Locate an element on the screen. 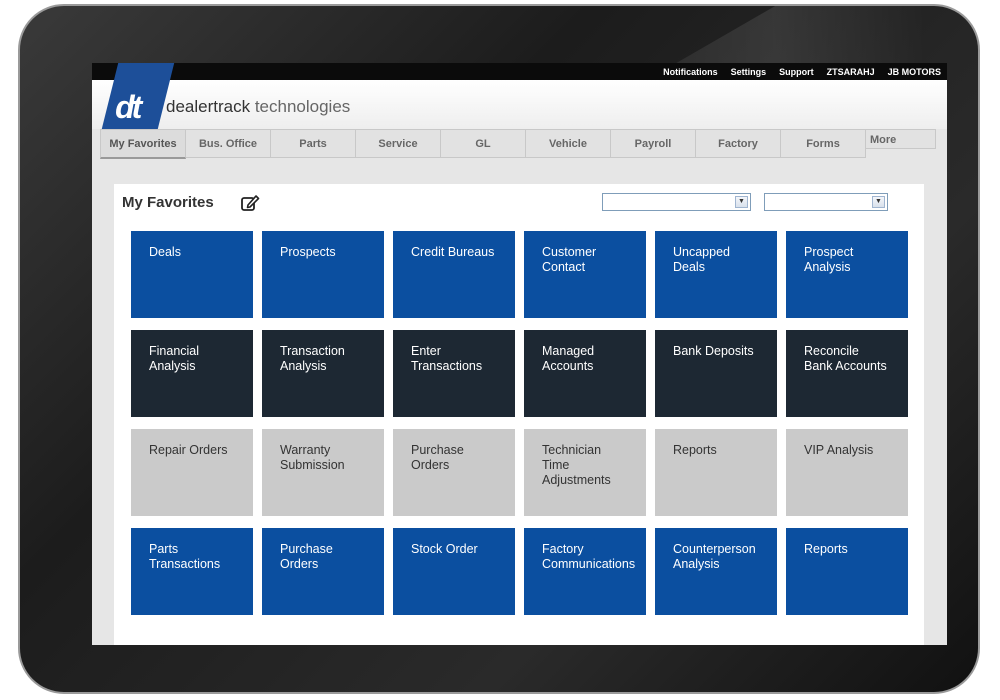  tab-bus-office: Bus. Office is located at coordinates (228, 143).